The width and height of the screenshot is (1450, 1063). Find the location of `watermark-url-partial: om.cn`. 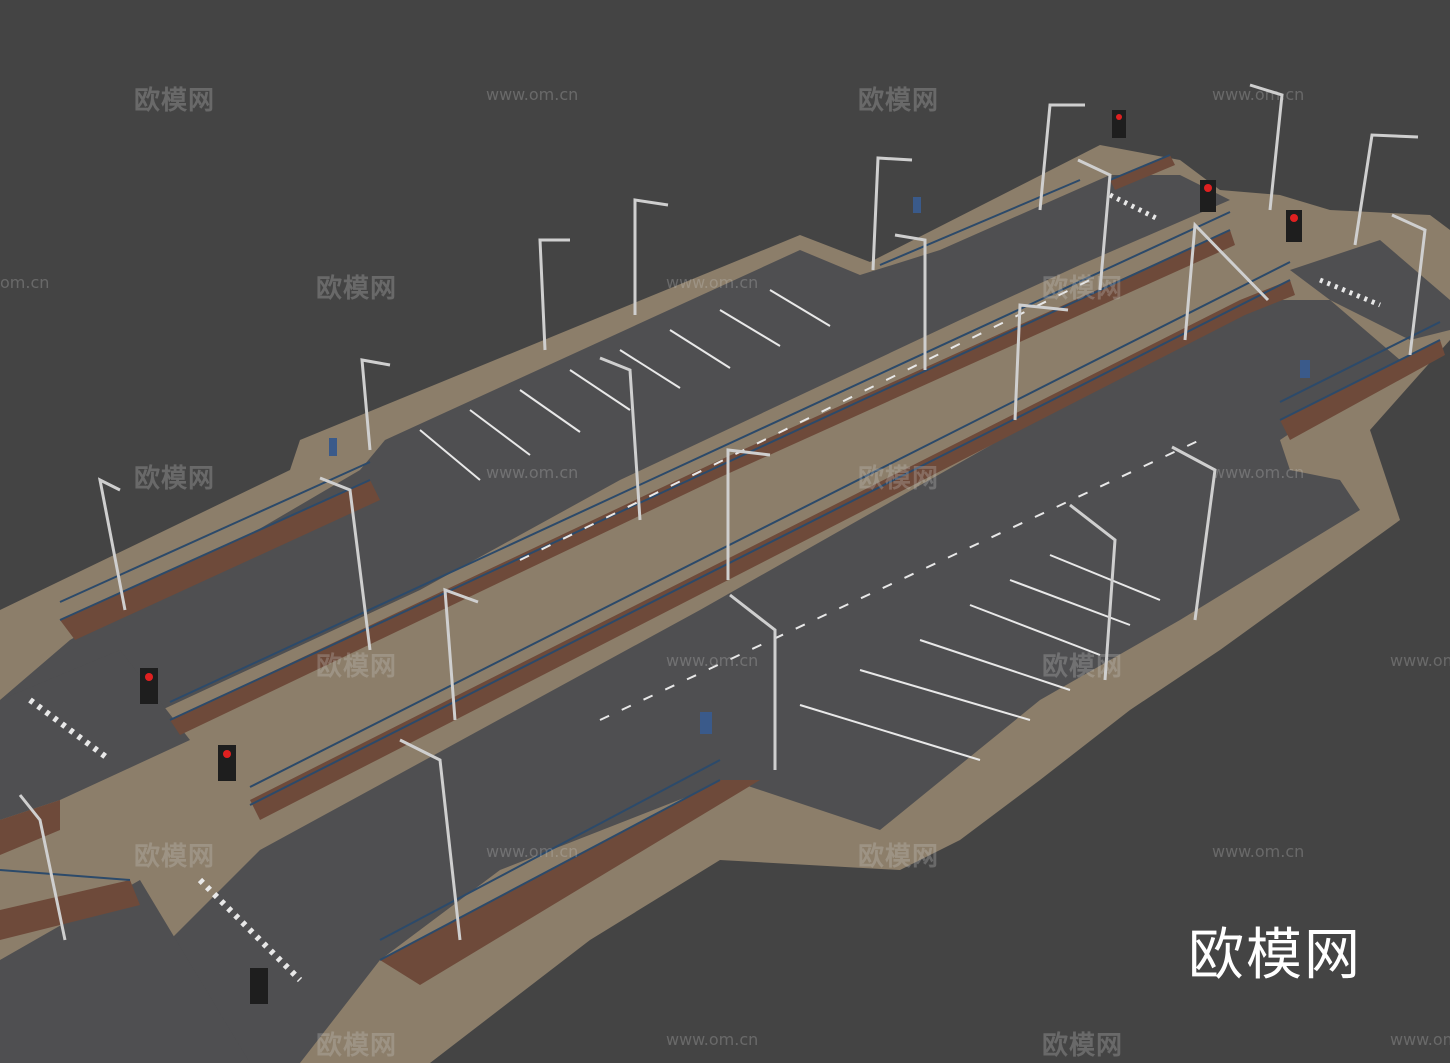

watermark-url-partial: om.cn is located at coordinates (25, 282).